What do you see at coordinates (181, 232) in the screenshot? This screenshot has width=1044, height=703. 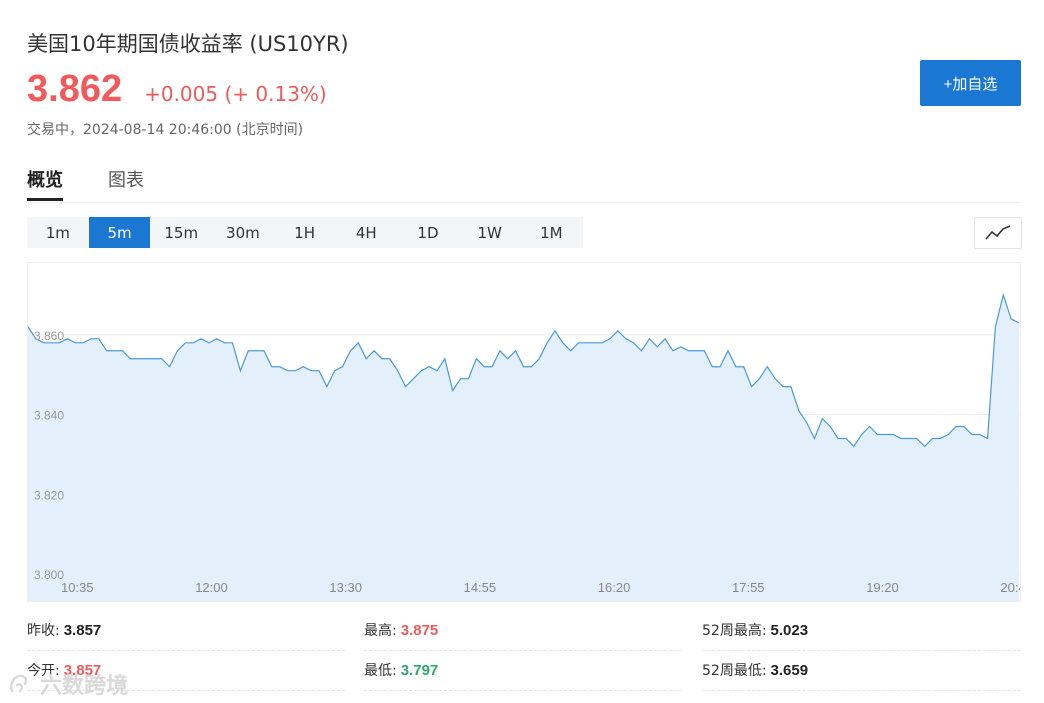 I see `interval-15m: 15m` at bounding box center [181, 232].